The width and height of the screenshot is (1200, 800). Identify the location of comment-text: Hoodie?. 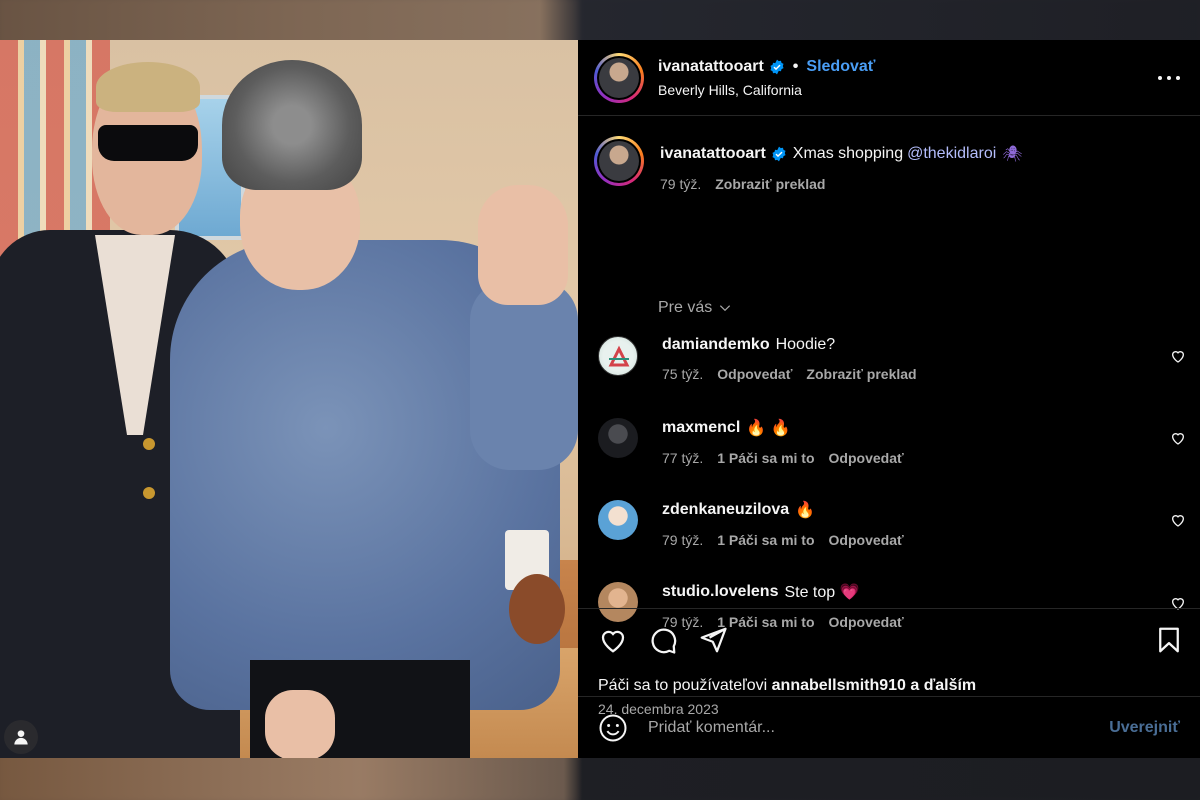
(805, 344).